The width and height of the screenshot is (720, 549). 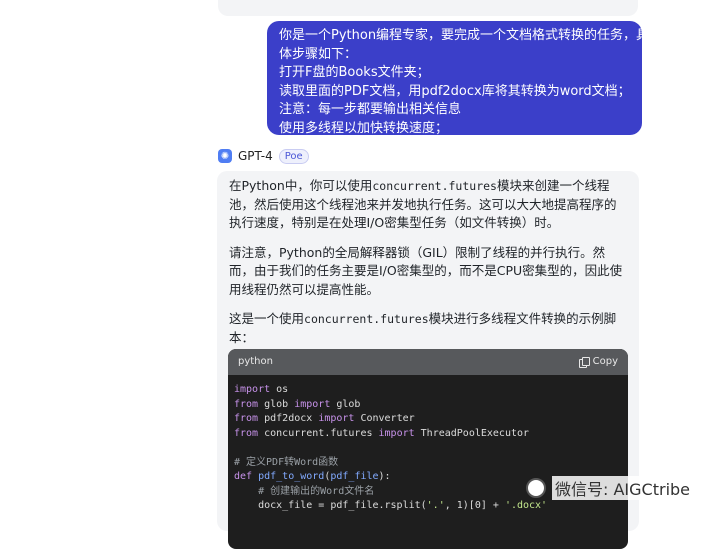 What do you see at coordinates (464, 35) in the screenshot?
I see `user-message-line: 你是一个Python编程专家，要完成一个文档格式转换的任务，具` at bounding box center [464, 35].